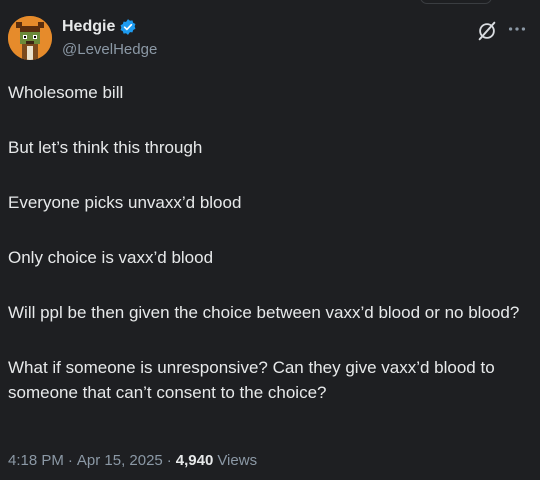 The height and width of the screenshot is (480, 540). Describe the element at coordinates (36, 460) in the screenshot. I see `tweet-time: 4:18 PM` at that location.